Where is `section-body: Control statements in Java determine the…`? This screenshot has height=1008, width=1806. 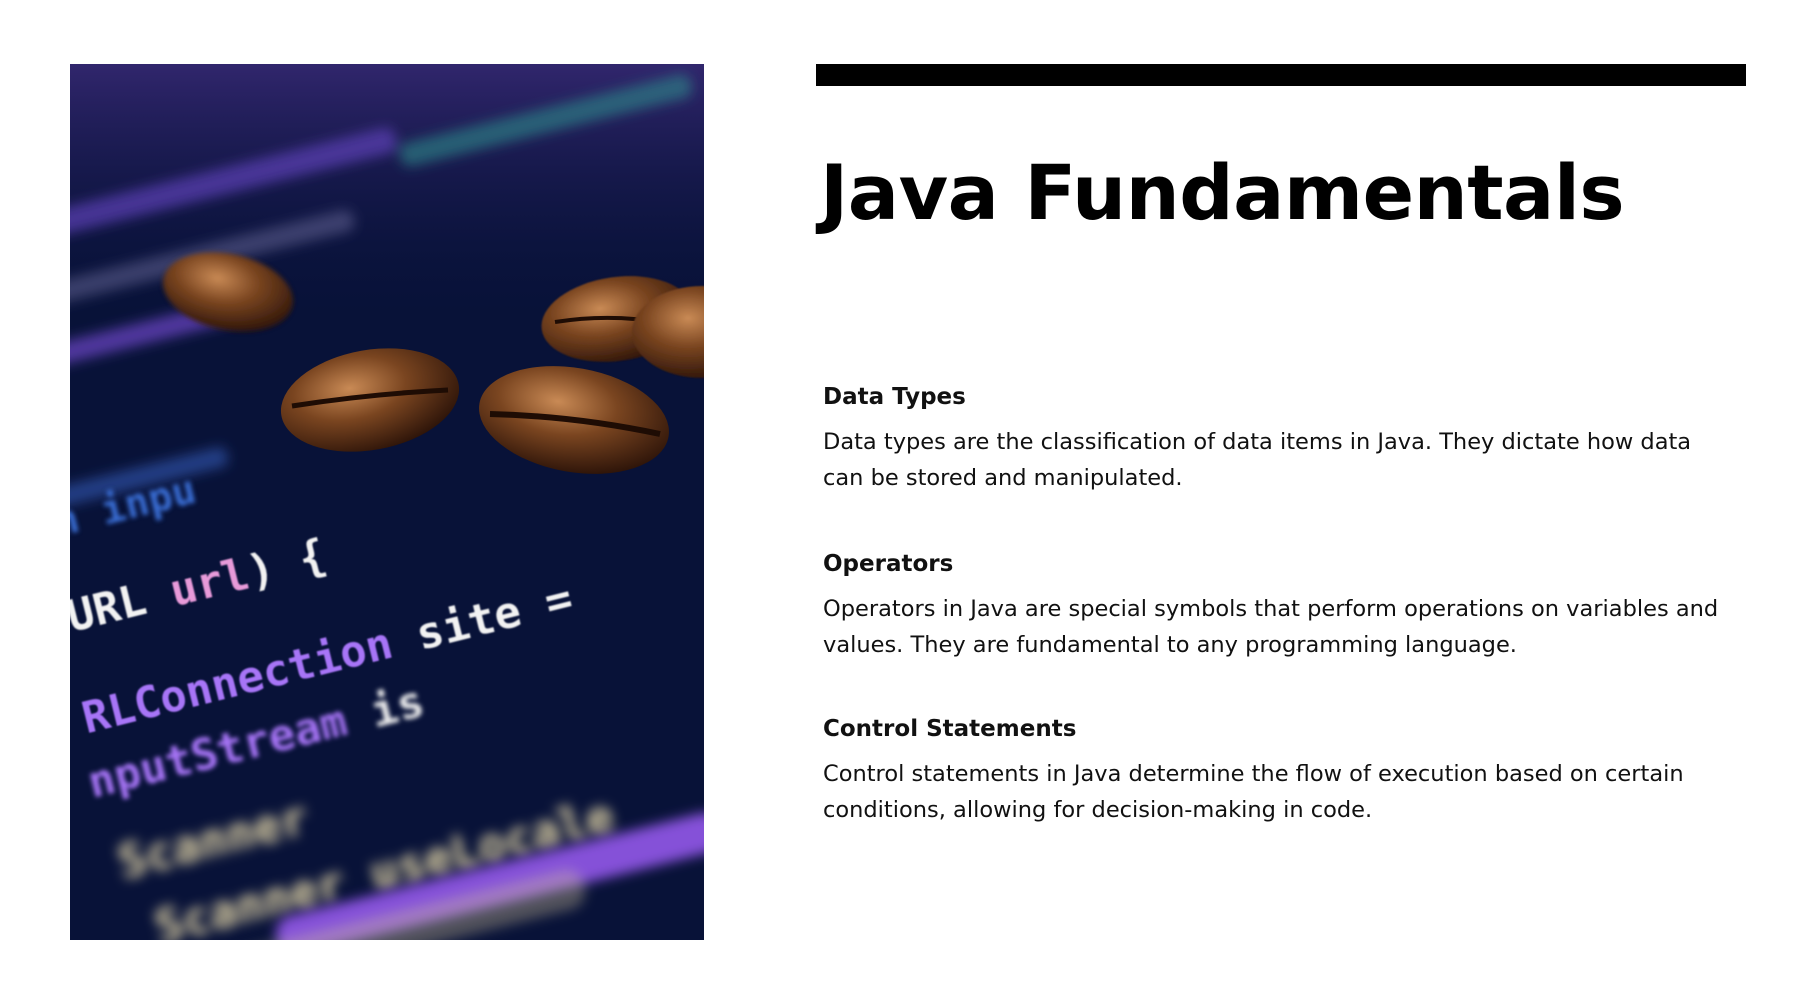
section-body: Control statements in Java determine the… is located at coordinates (1253, 792).